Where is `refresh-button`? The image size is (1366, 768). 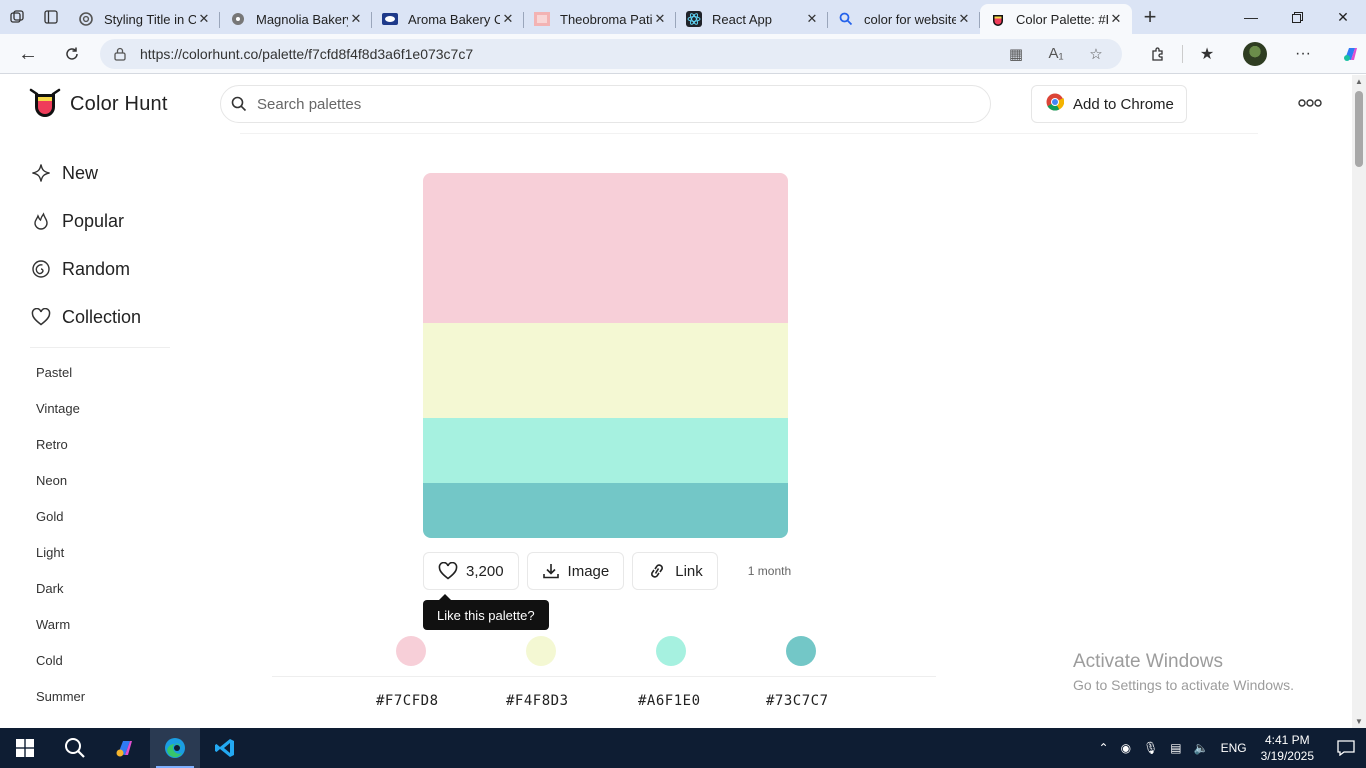 refresh-button is located at coordinates (72, 54).